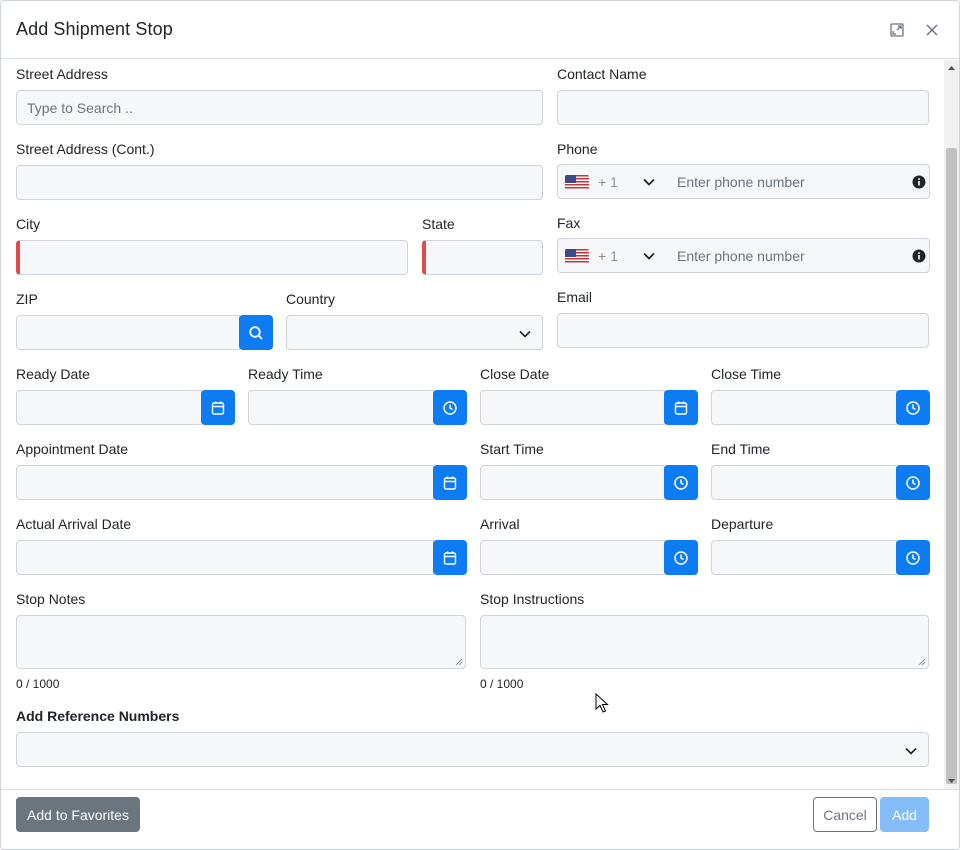 The image size is (960, 850). I want to click on departure-label: Departure, so click(742, 524).